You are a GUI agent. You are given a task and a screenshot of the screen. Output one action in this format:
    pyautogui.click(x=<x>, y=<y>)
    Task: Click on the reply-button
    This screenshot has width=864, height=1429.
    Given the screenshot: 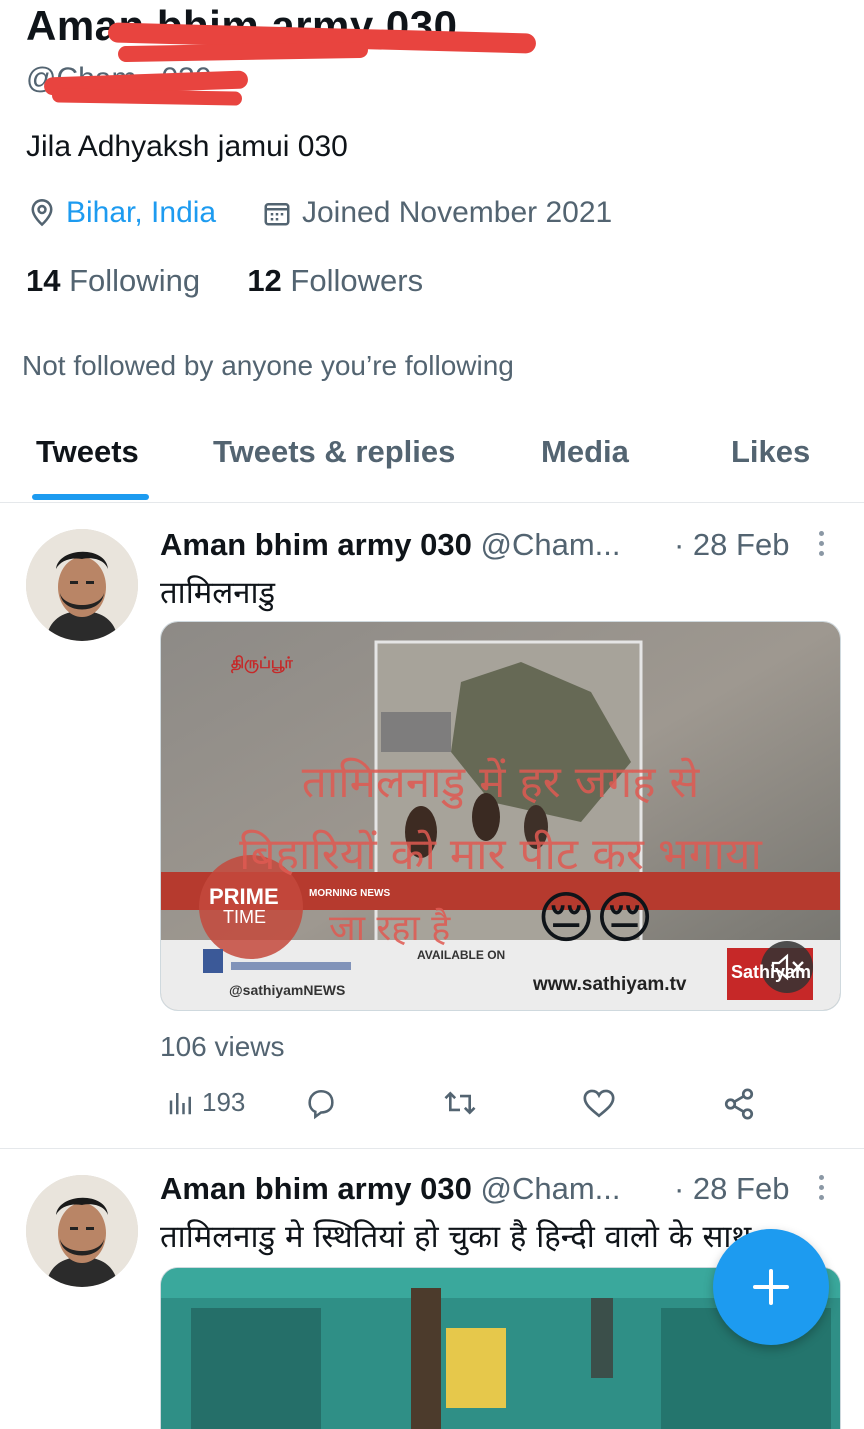 What is the action you would take?
    pyautogui.click(x=321, y=1104)
    